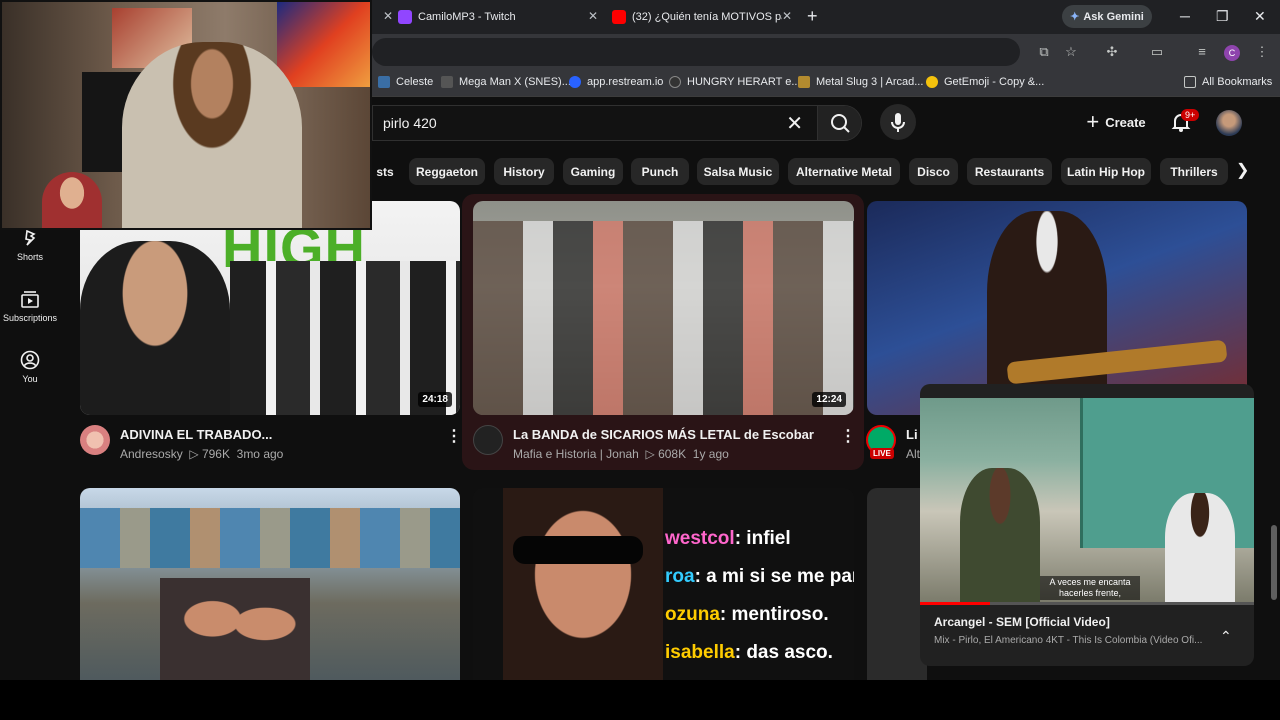  What do you see at coordinates (270, 308) in the screenshot?
I see `video-thumbnail: HIGH 24:18` at bounding box center [270, 308].